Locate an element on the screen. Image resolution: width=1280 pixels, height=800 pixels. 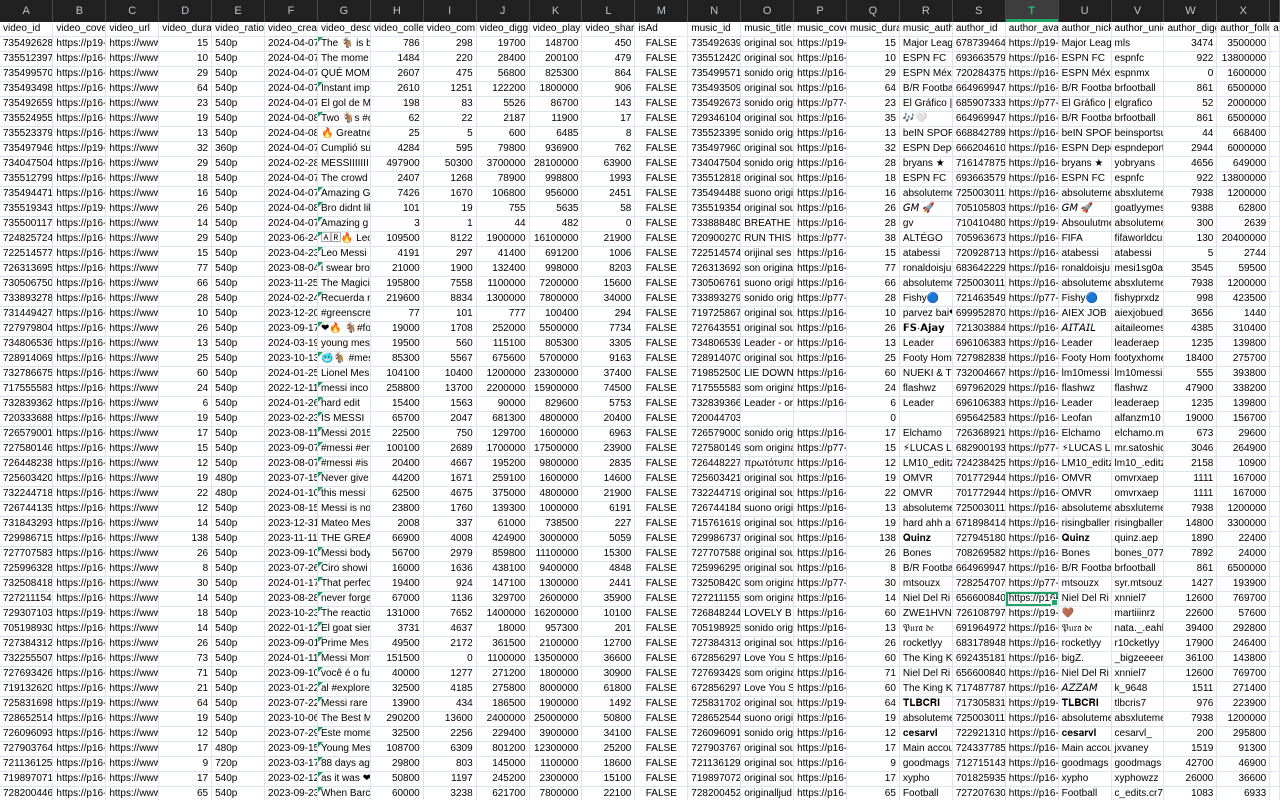
cell-F32: 2024-01-10 is located at coordinates (291, 494).